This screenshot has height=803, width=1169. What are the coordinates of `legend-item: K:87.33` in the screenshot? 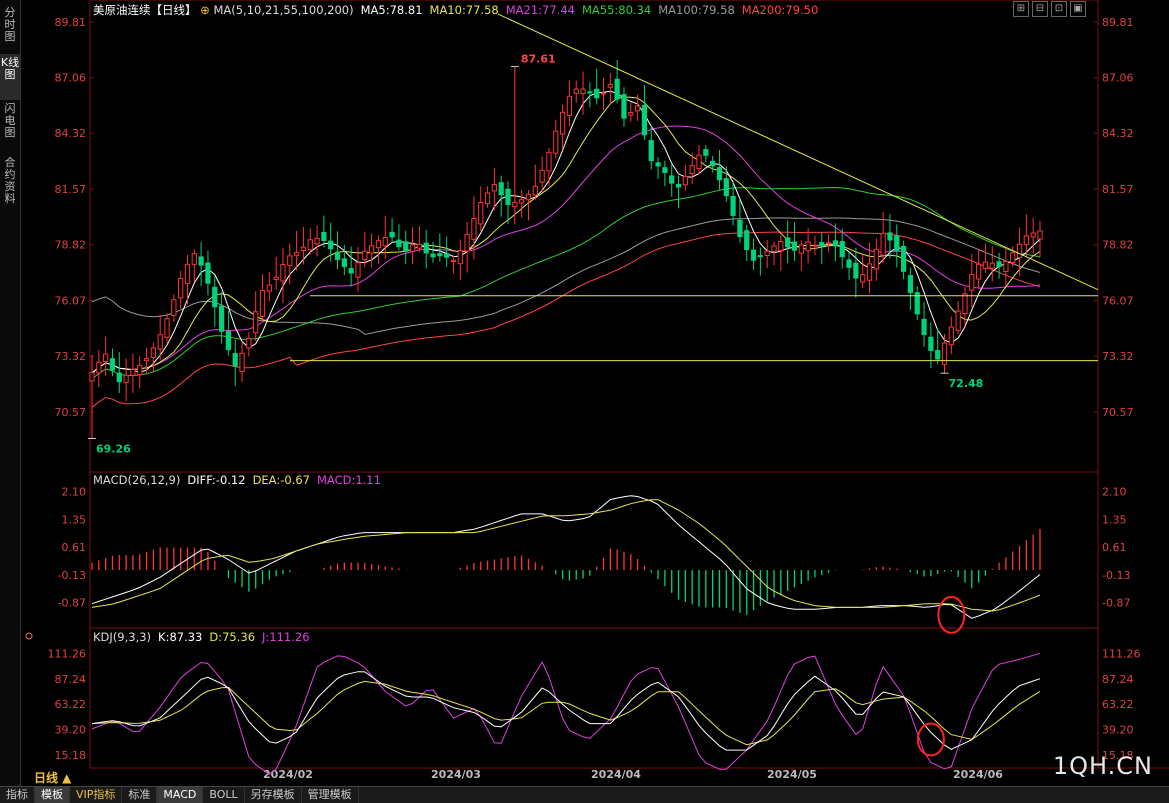 It's located at (180, 637).